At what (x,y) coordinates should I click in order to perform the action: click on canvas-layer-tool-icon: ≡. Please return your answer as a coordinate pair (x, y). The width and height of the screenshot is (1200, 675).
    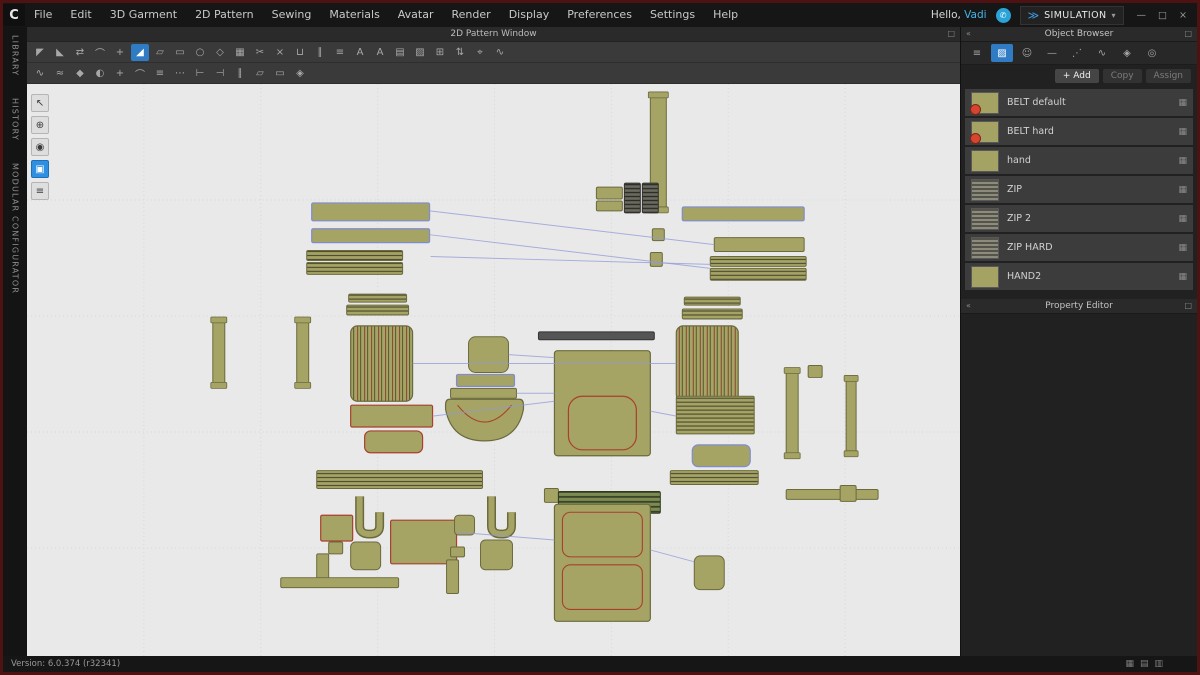
    Looking at the image, I should click on (40, 191).